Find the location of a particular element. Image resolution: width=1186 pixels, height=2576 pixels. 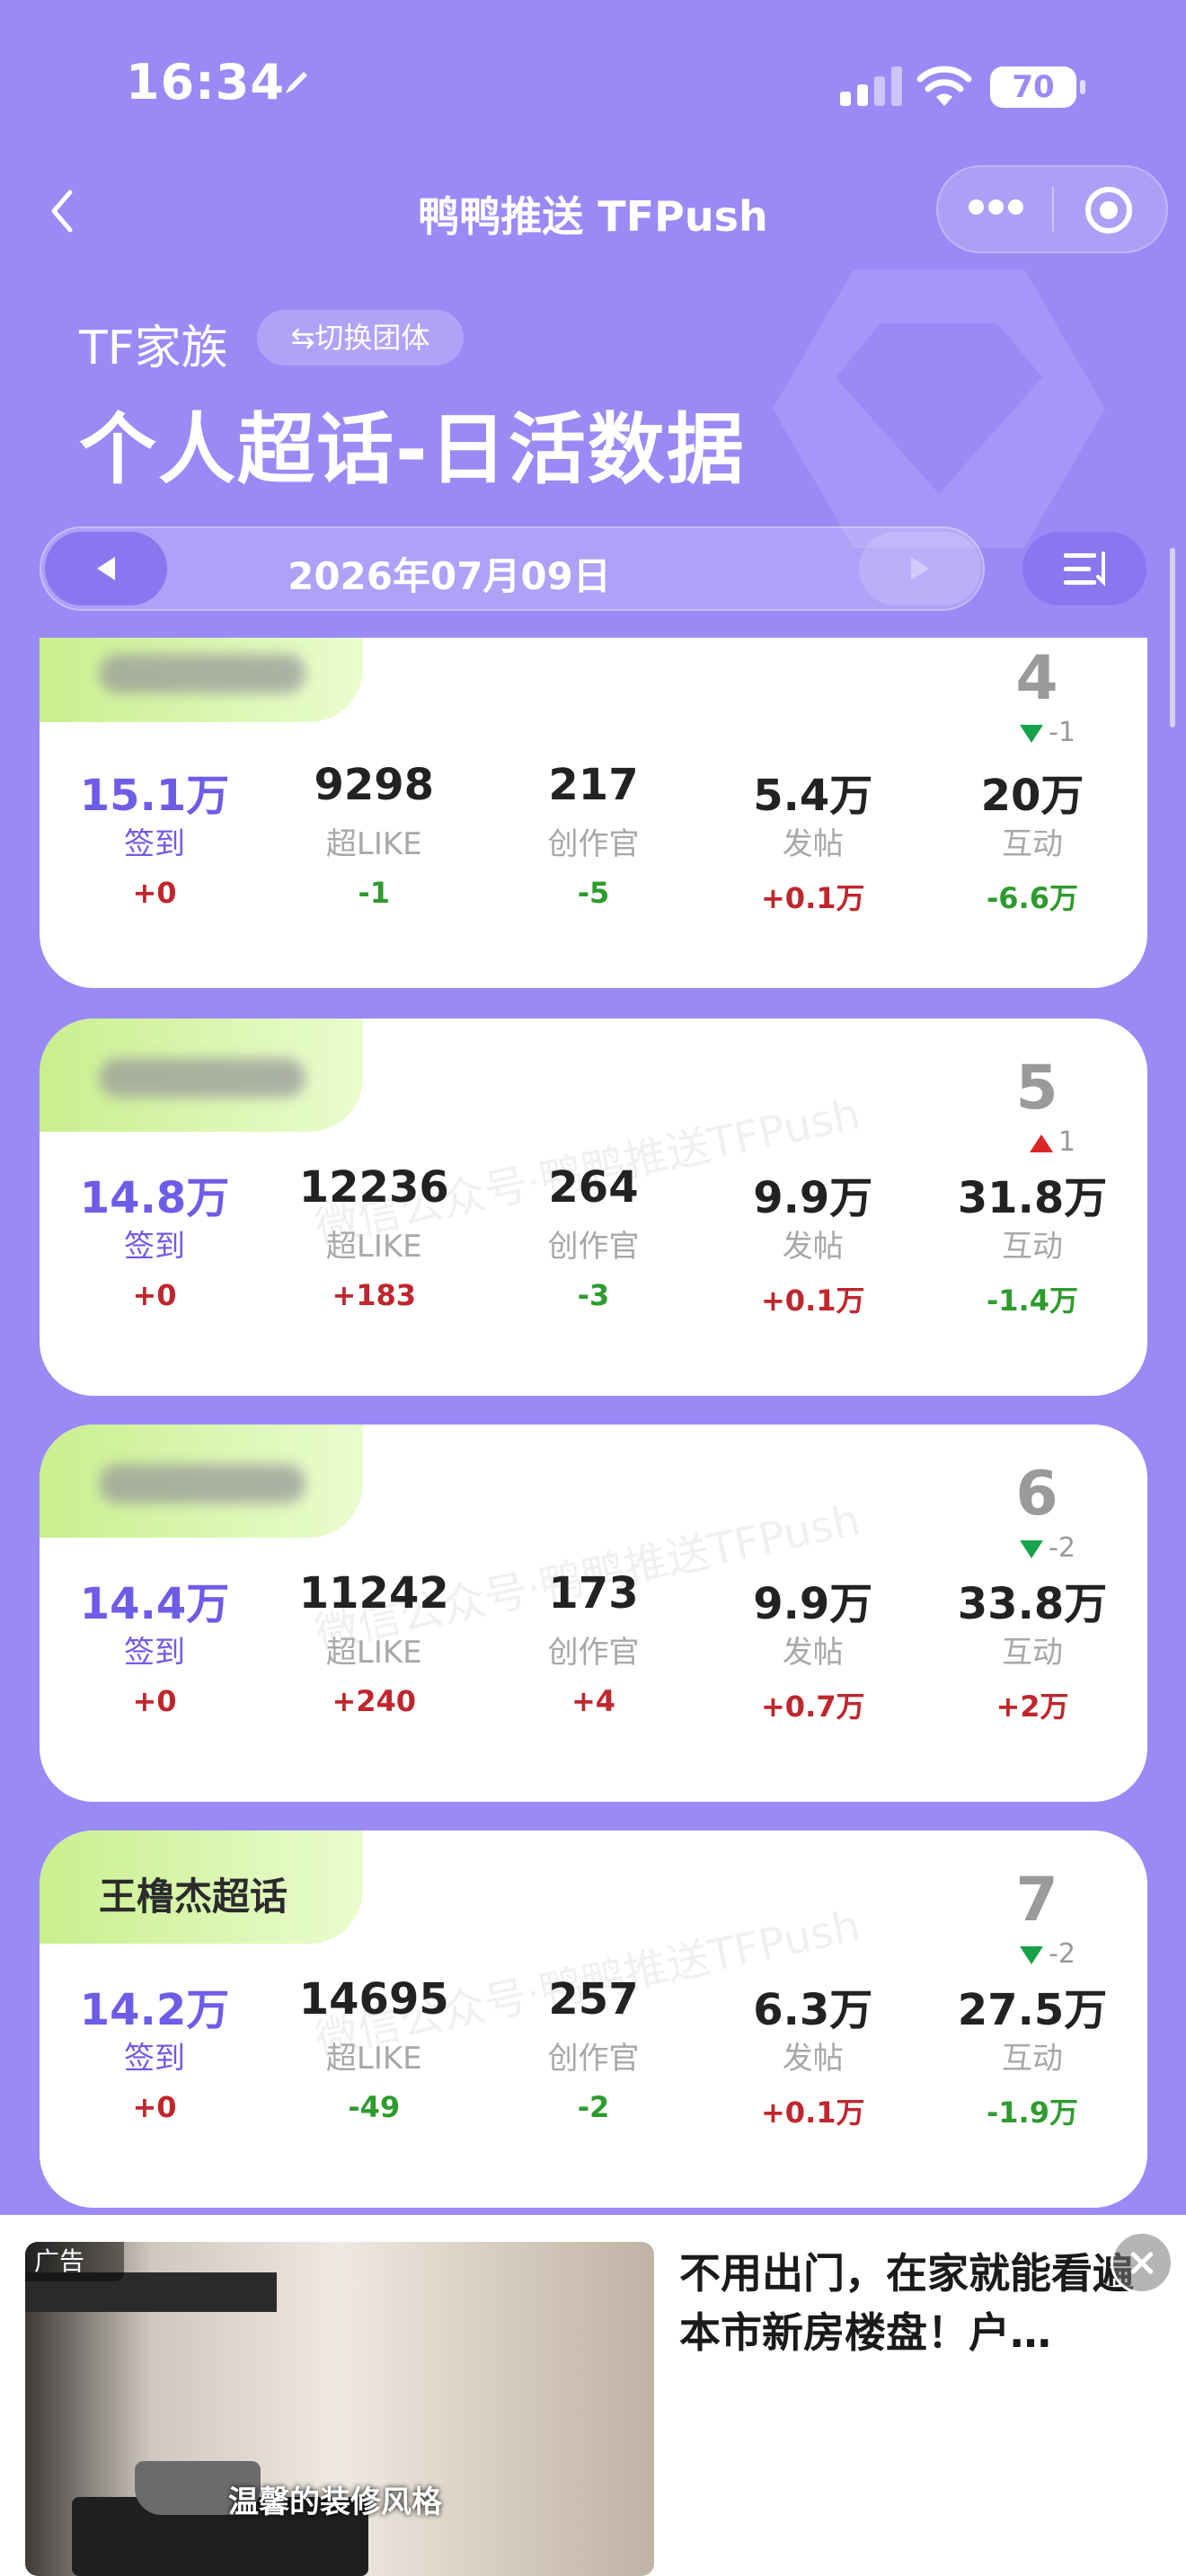

stat-checkin: 14.4万 签到 +0 is located at coordinates (154, 1648).